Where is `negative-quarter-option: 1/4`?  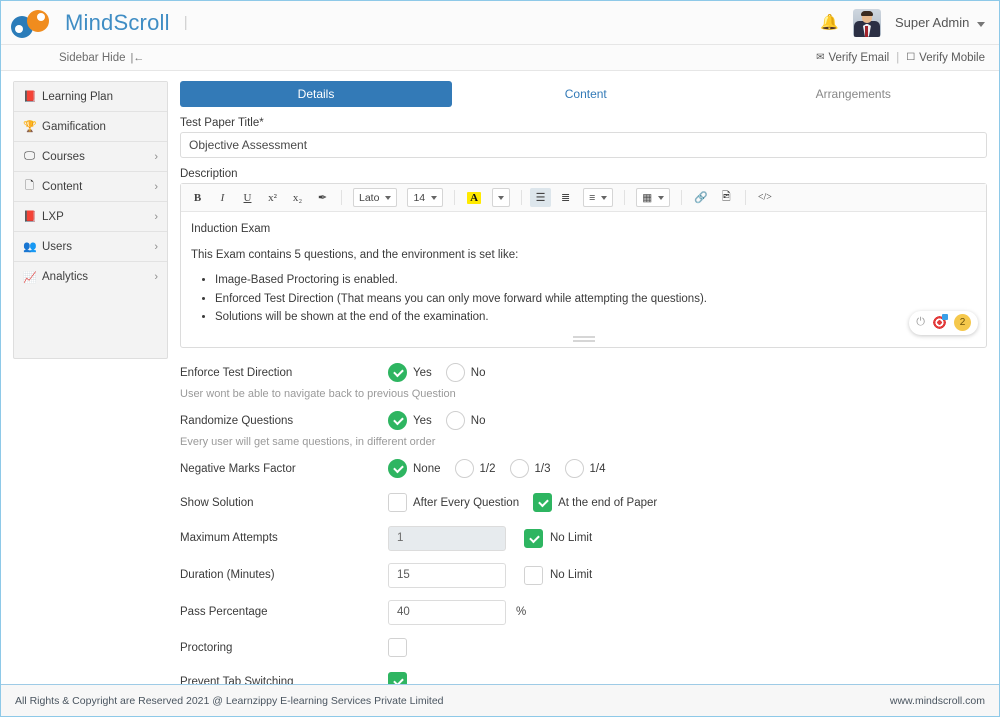 negative-quarter-option: 1/4 is located at coordinates (585, 469).